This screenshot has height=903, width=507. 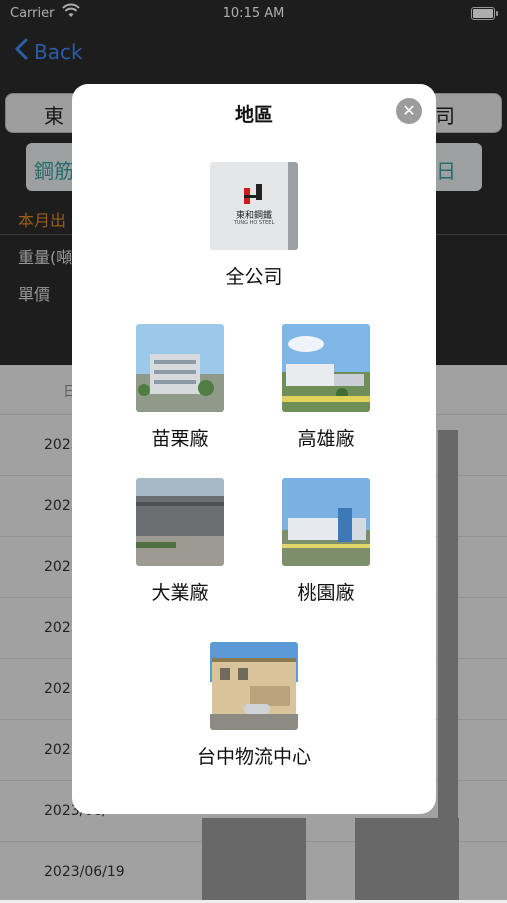 I want to click on region-label: 台中物流中心, so click(x=253, y=757).